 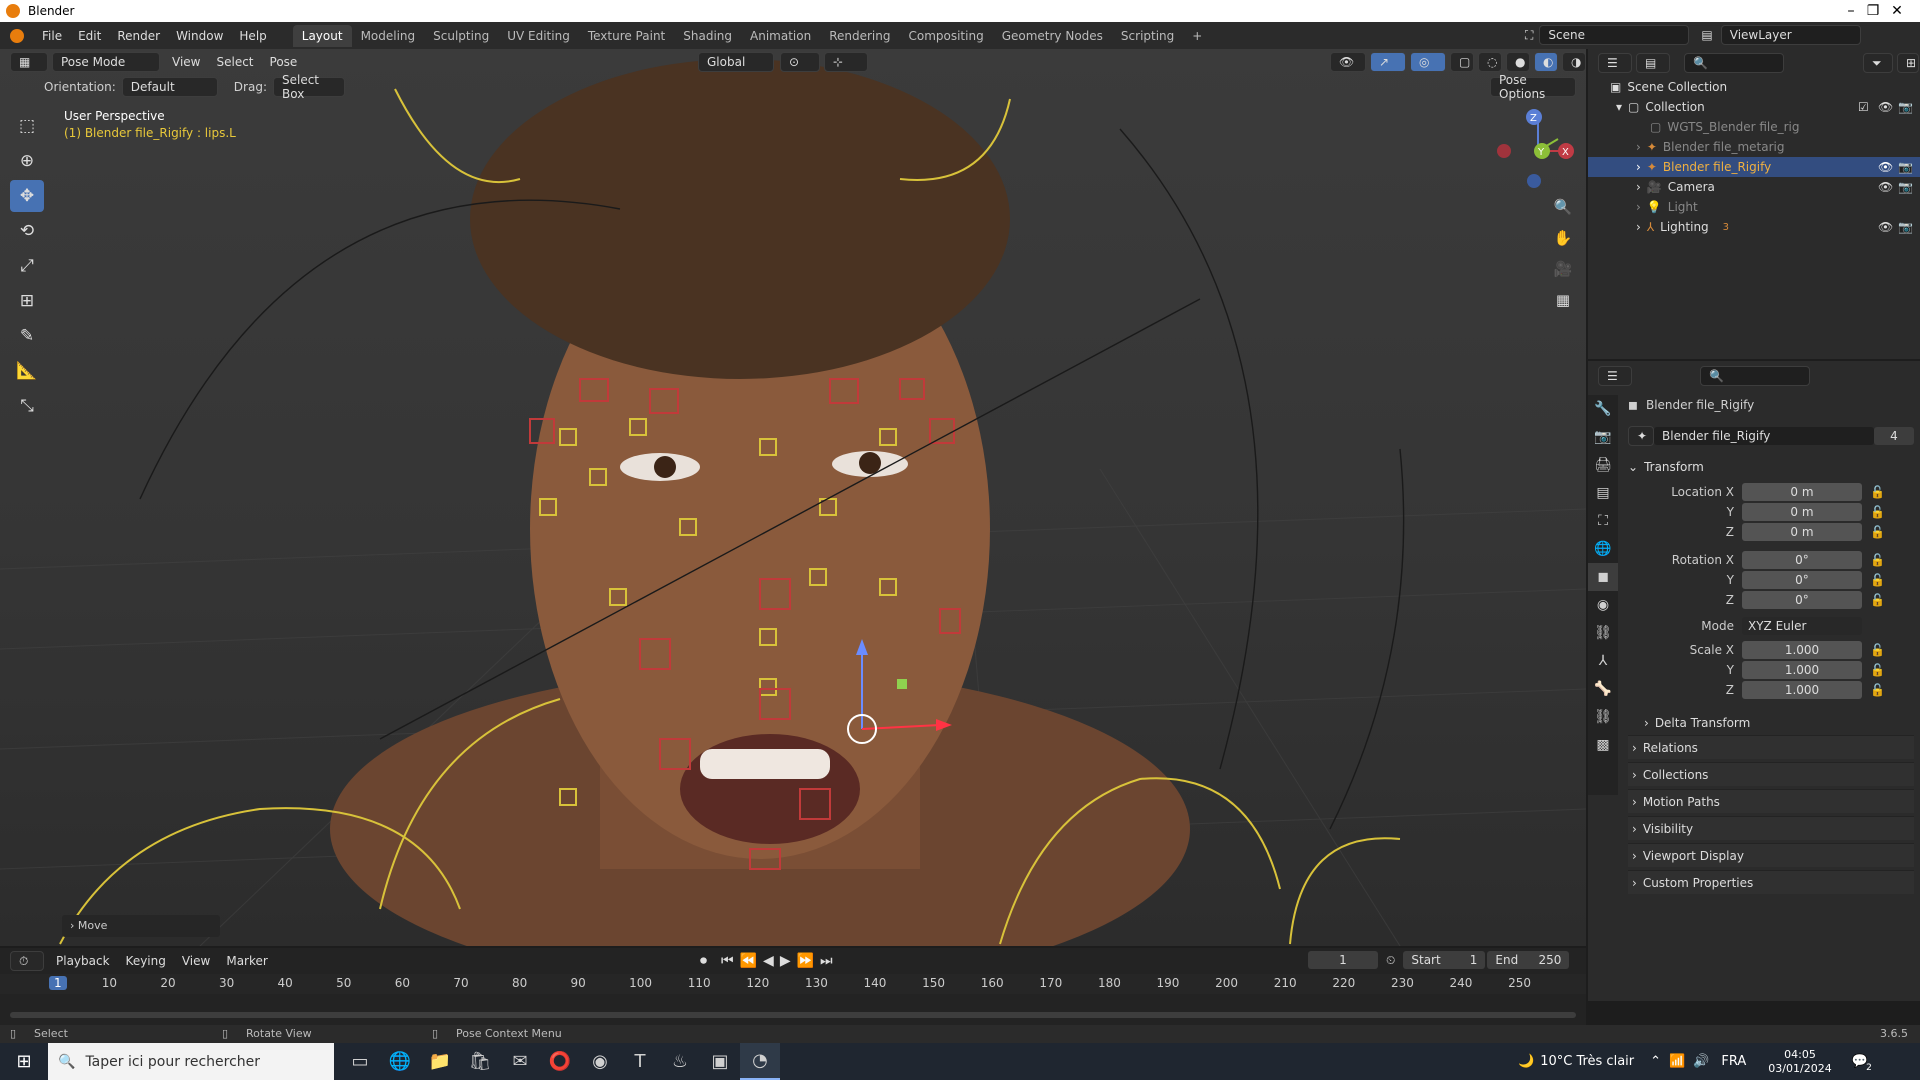 I want to click on user-count: 4, so click(x=1894, y=436).